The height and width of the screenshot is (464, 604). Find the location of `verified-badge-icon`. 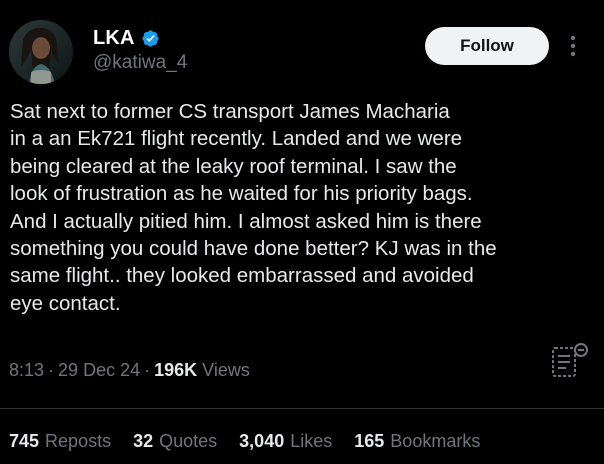

verified-badge-icon is located at coordinates (150, 38).